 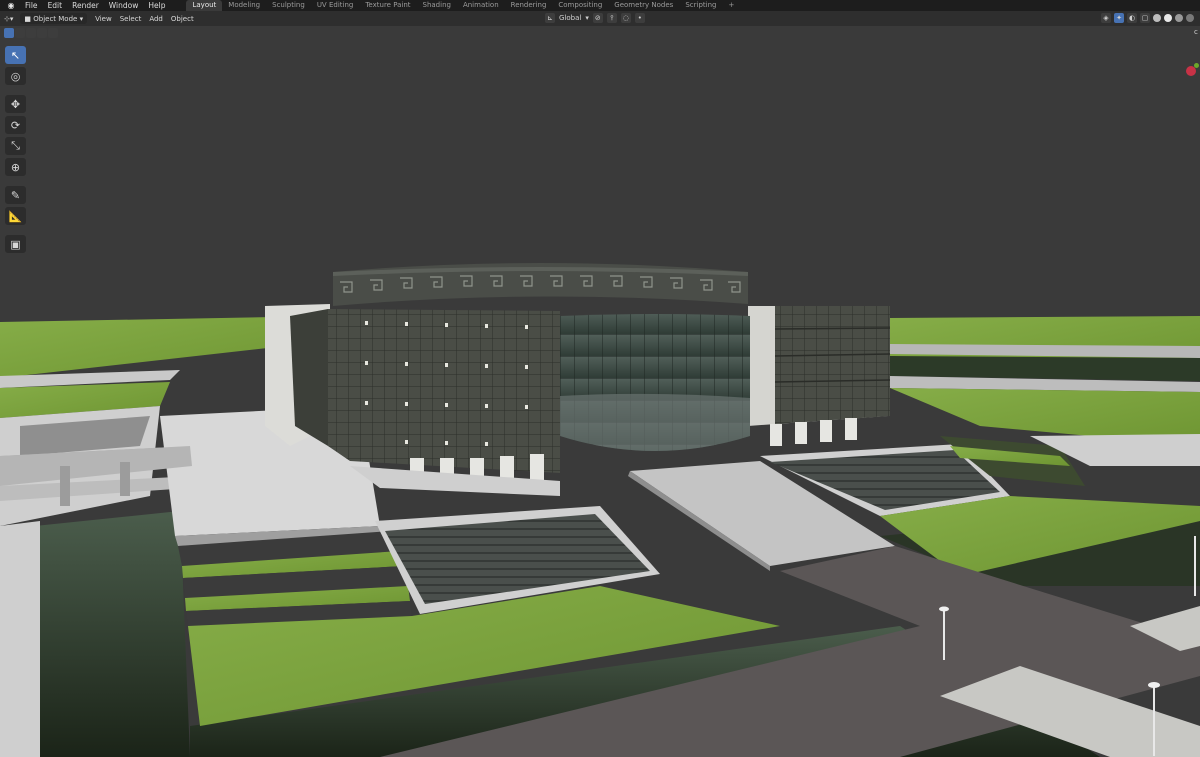 What do you see at coordinates (85, 5) in the screenshot?
I see `menu-render: Render` at bounding box center [85, 5].